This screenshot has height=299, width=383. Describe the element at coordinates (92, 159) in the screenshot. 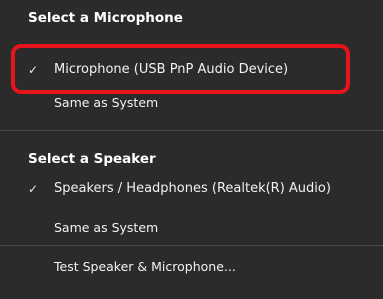

I see `select-speaker-heading: Select a Speaker` at that location.